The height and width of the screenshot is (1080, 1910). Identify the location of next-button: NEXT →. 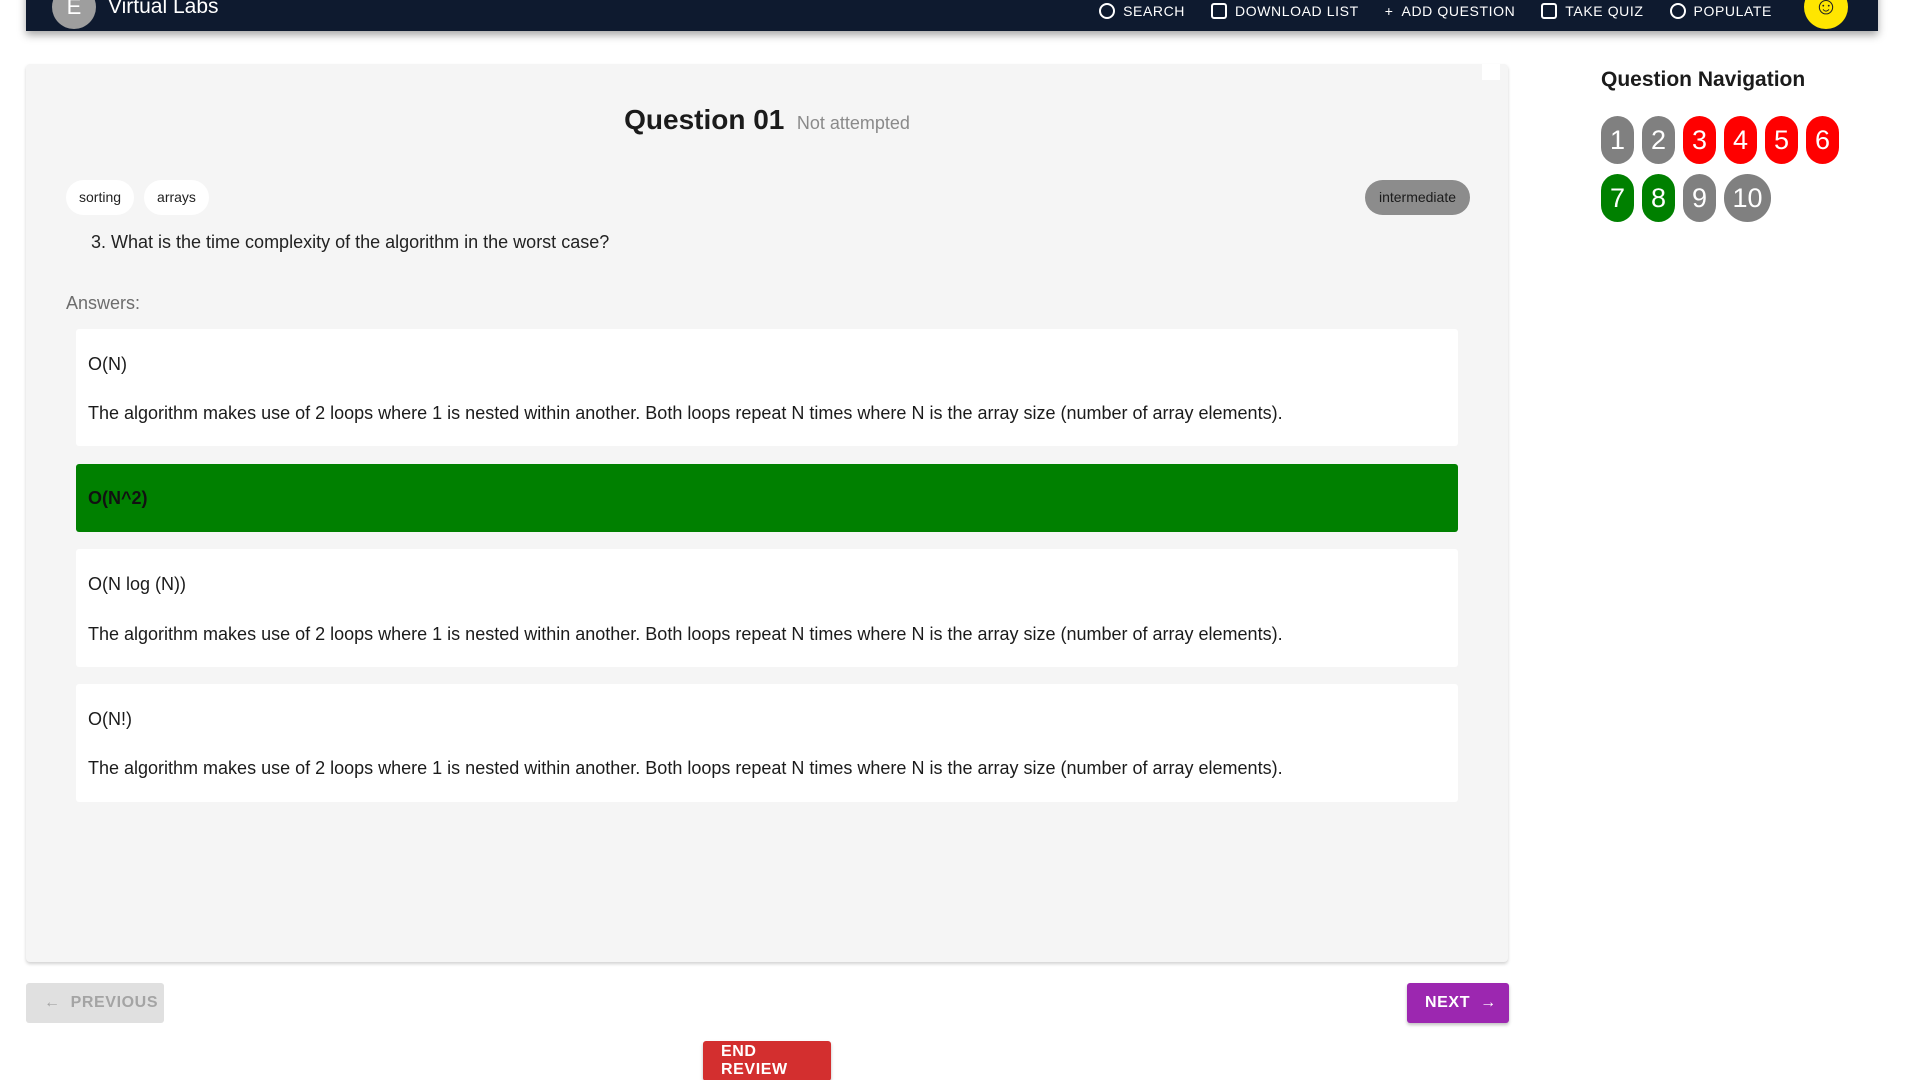
(1458, 1003).